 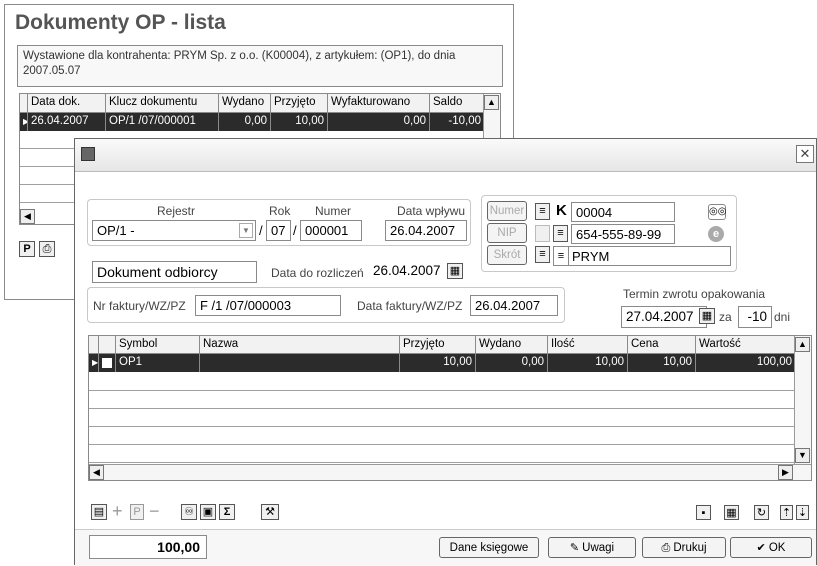 What do you see at coordinates (785, 472) in the screenshot?
I see `scroll-right-icon: ▶` at bounding box center [785, 472].